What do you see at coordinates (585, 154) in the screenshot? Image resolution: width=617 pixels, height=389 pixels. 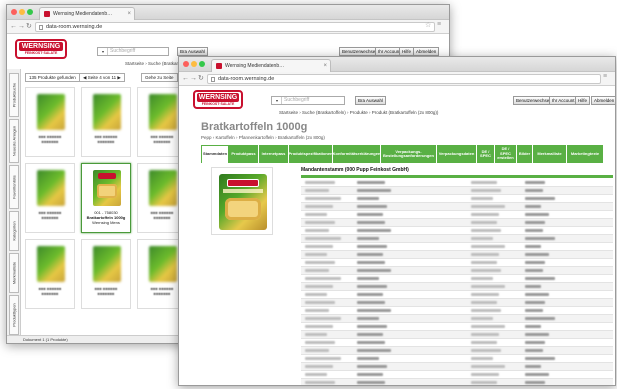 I see `tab-marketingtexte: Marketingtexte` at bounding box center [585, 154].